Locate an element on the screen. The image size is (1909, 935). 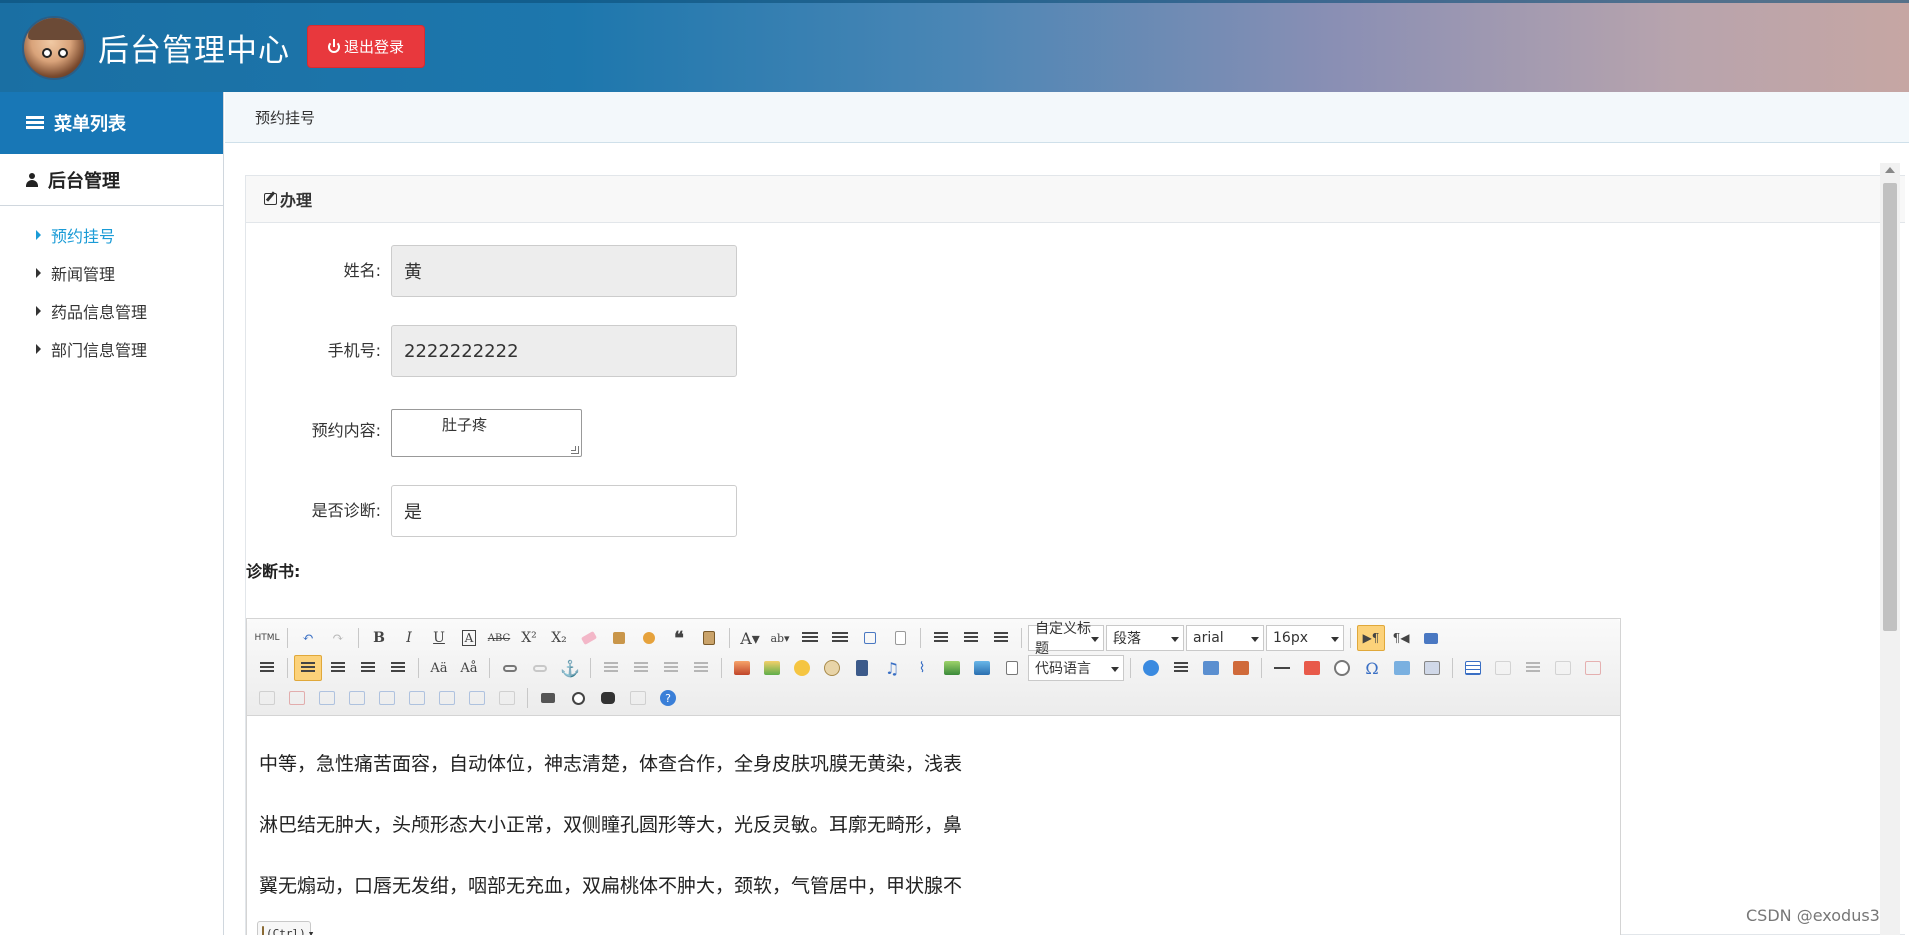
zoom-preview-icon is located at coordinates (578, 698).